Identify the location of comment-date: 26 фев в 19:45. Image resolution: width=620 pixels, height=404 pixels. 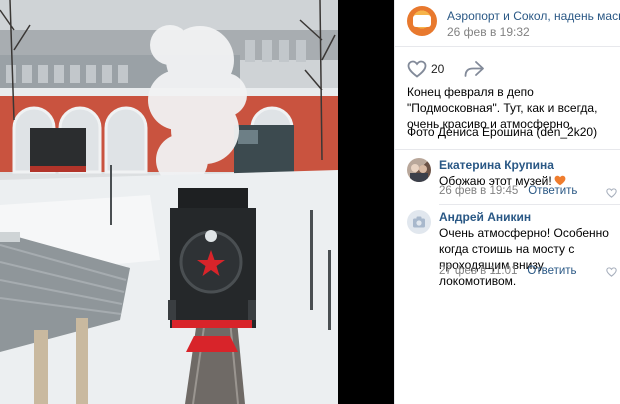
(478, 191).